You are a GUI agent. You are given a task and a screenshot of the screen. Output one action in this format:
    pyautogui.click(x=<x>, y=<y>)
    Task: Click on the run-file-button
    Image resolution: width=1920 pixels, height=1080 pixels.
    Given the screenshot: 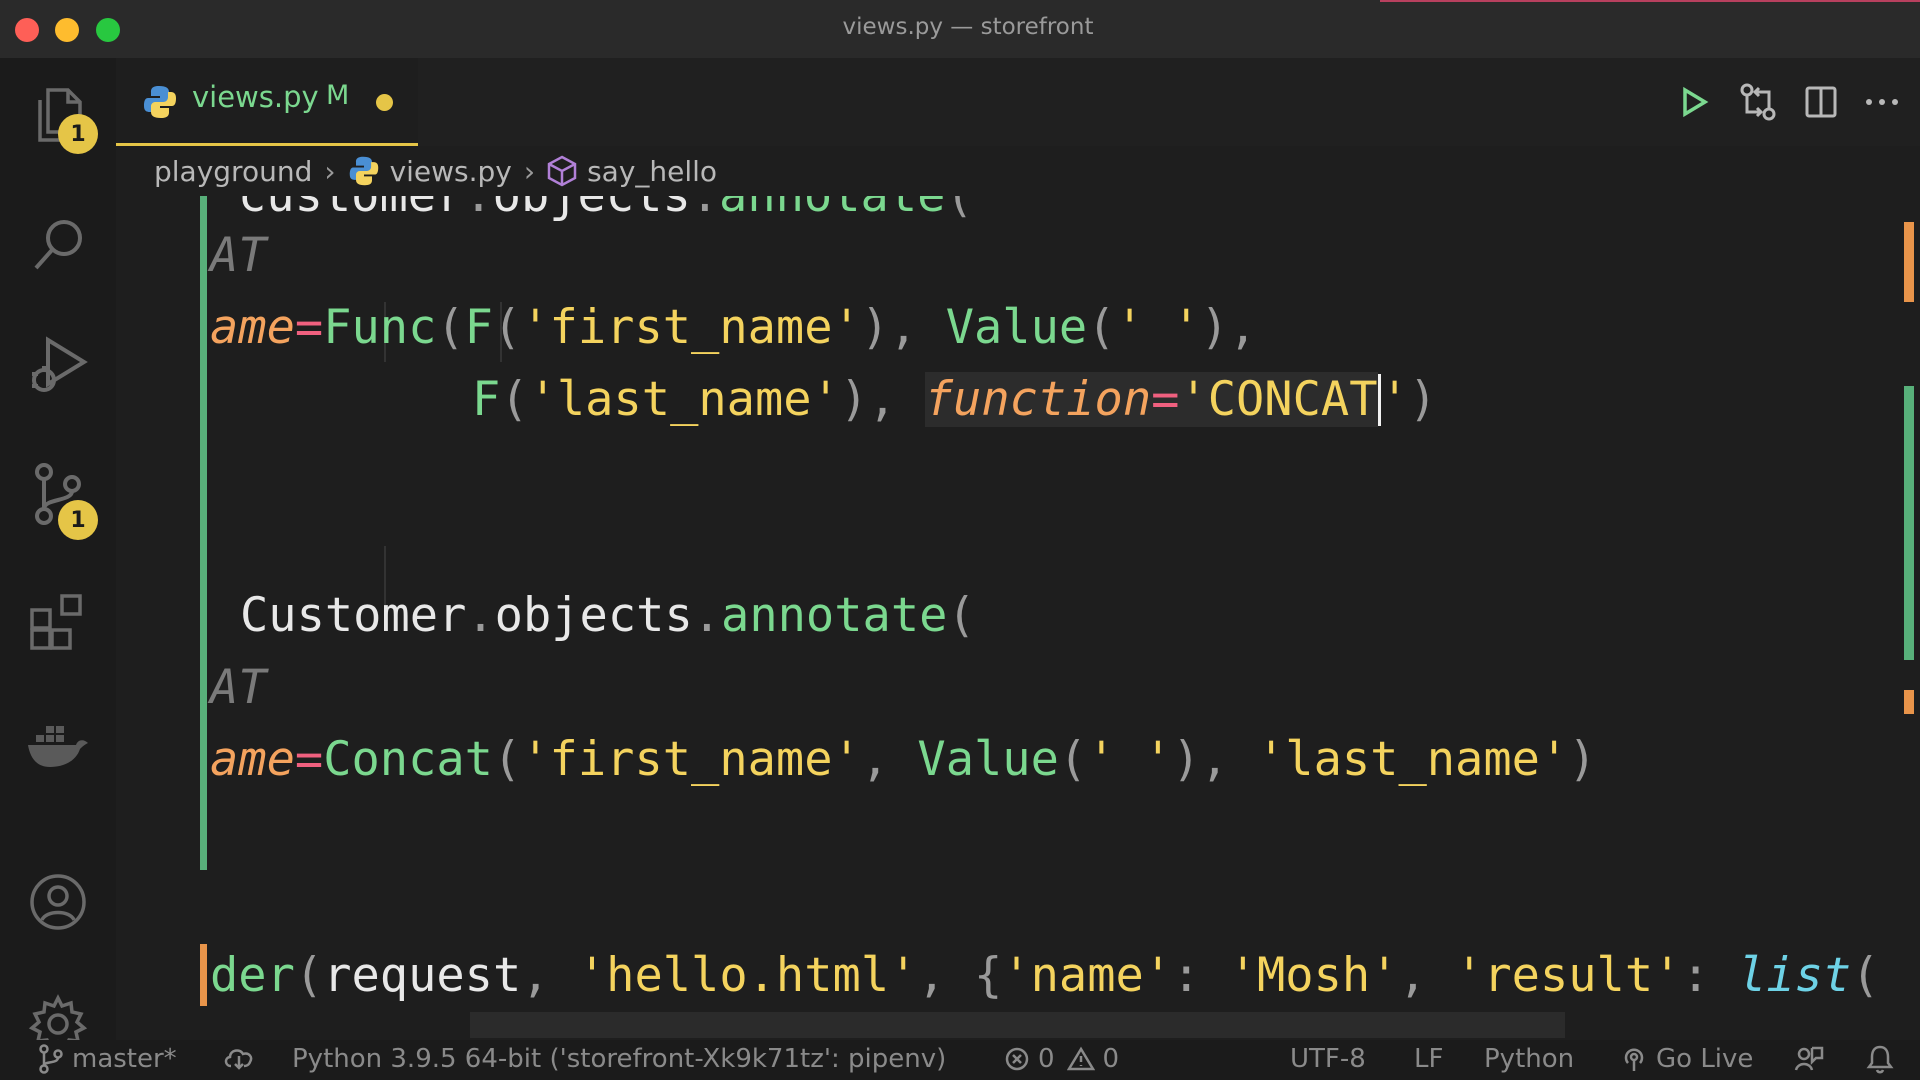 What is the action you would take?
    pyautogui.click(x=1694, y=102)
    